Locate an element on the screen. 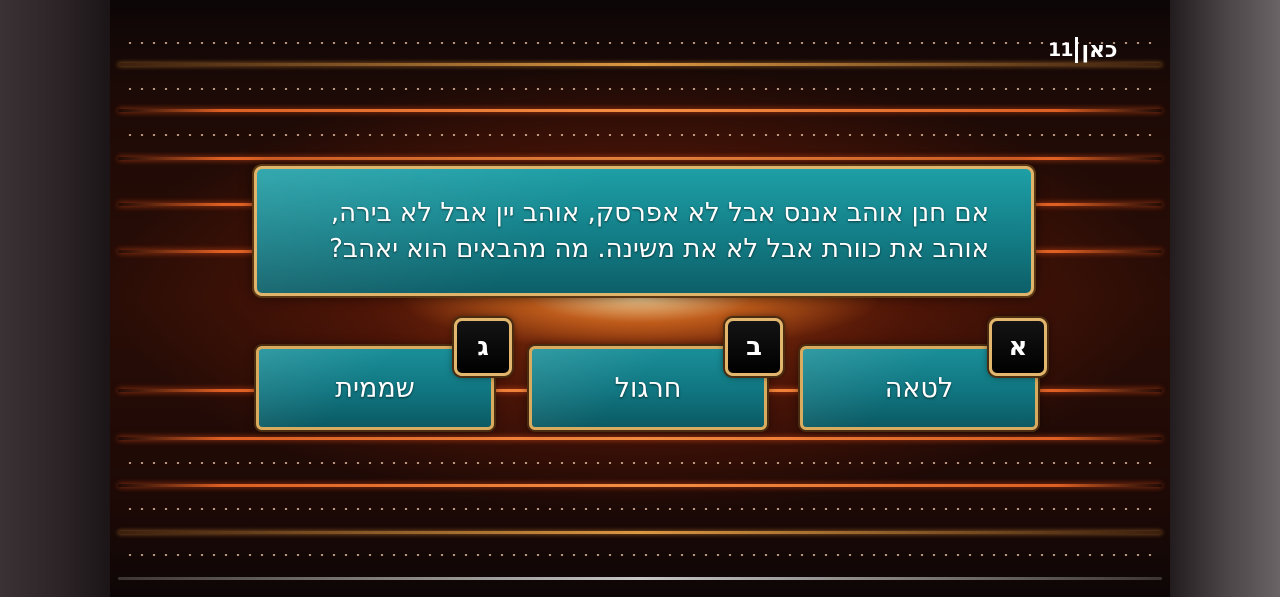 This screenshot has width=1280, height=597. left-letterbox is located at coordinates (55, 298).